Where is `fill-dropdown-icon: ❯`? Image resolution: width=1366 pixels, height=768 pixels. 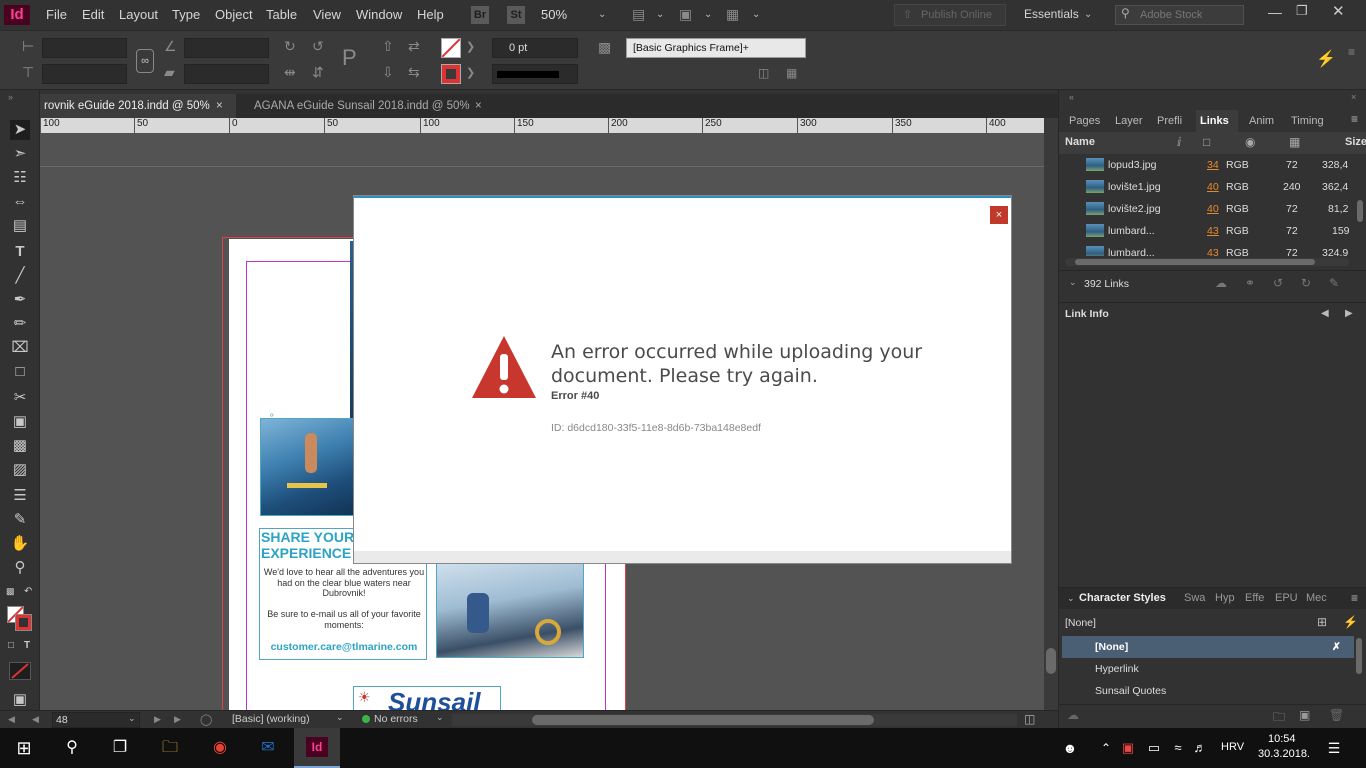 fill-dropdown-icon: ❯ is located at coordinates (470, 46).